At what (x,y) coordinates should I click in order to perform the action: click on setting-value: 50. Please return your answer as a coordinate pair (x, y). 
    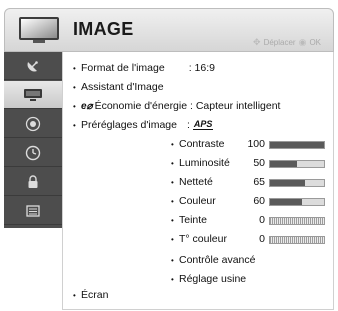
    Looking at the image, I should click on (259, 163).